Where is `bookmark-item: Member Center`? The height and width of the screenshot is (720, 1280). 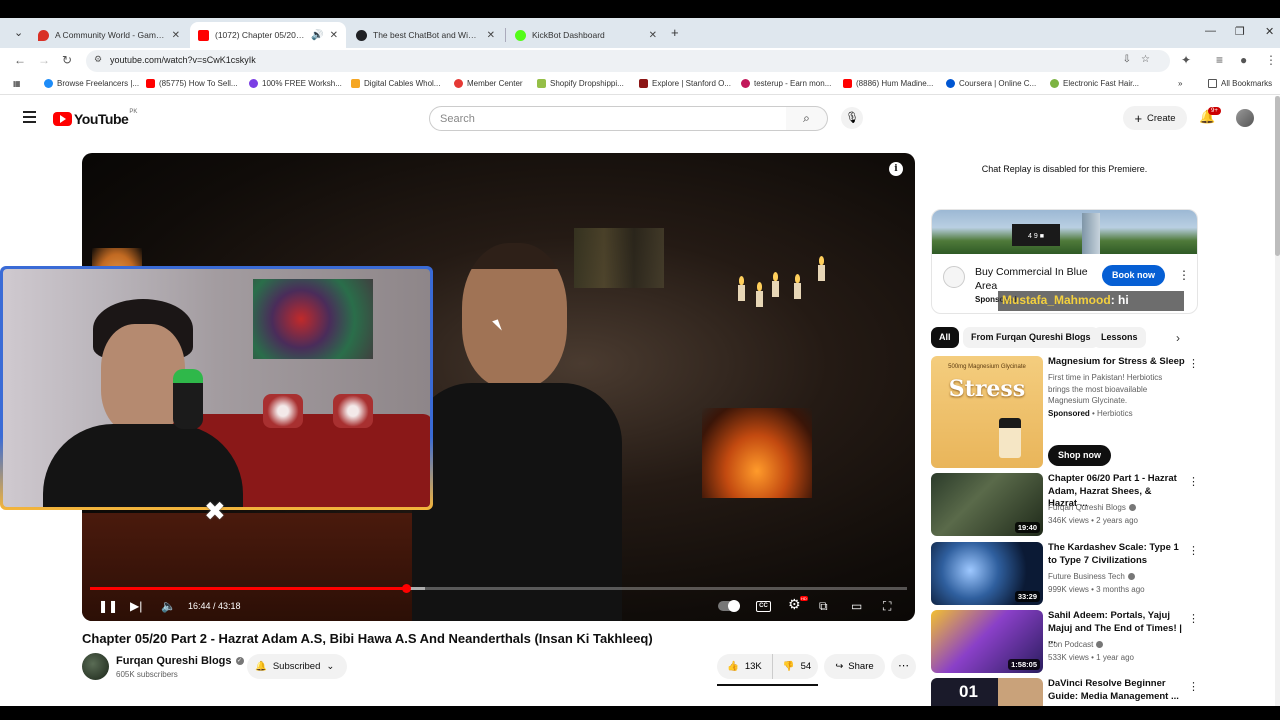
bookmark-item: Member Center is located at coordinates (488, 83).